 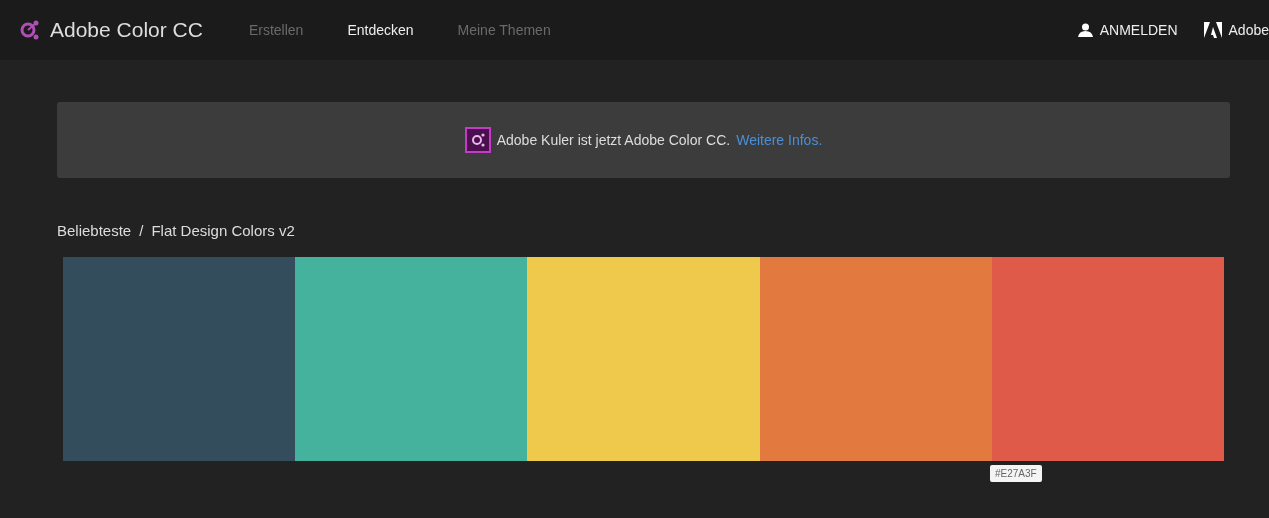 I want to click on nav-tab: Entdecken, so click(x=380, y=30).